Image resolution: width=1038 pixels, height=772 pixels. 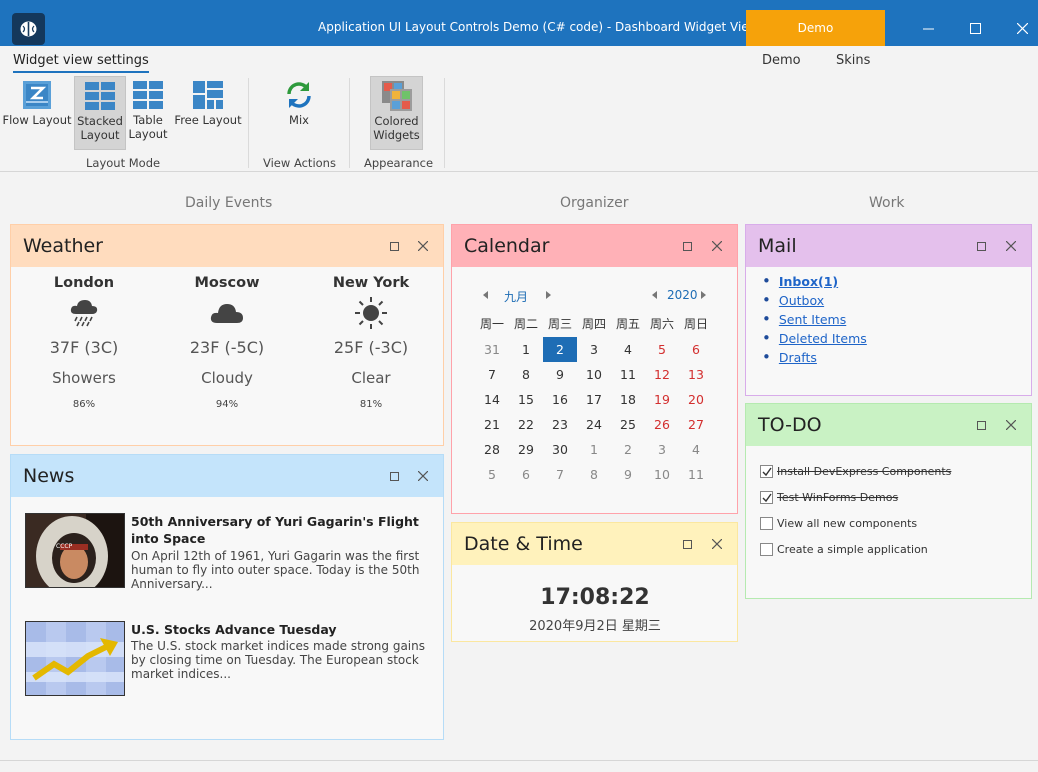 I want to click on demo-badge: Demo, so click(x=815, y=28).